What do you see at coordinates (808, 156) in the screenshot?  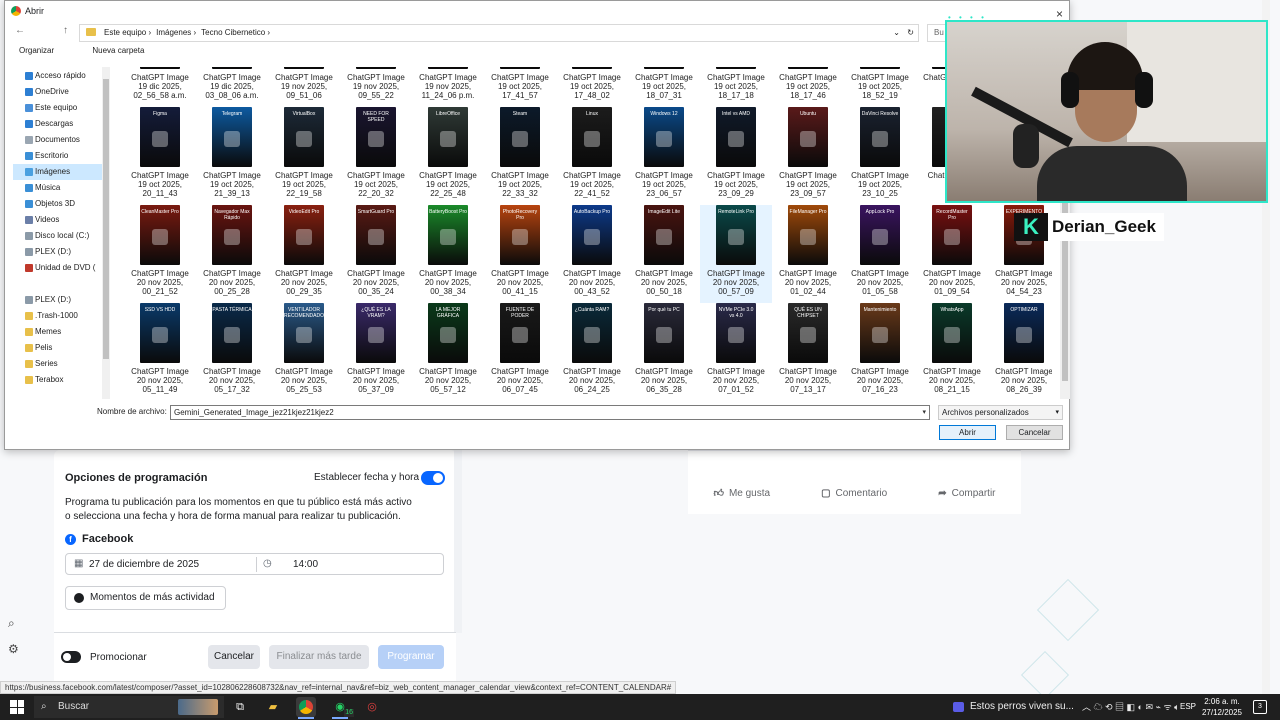 I see `file-item: Ubuntu ChatGPT Image 19 oct 2025, 23_09_57` at bounding box center [808, 156].